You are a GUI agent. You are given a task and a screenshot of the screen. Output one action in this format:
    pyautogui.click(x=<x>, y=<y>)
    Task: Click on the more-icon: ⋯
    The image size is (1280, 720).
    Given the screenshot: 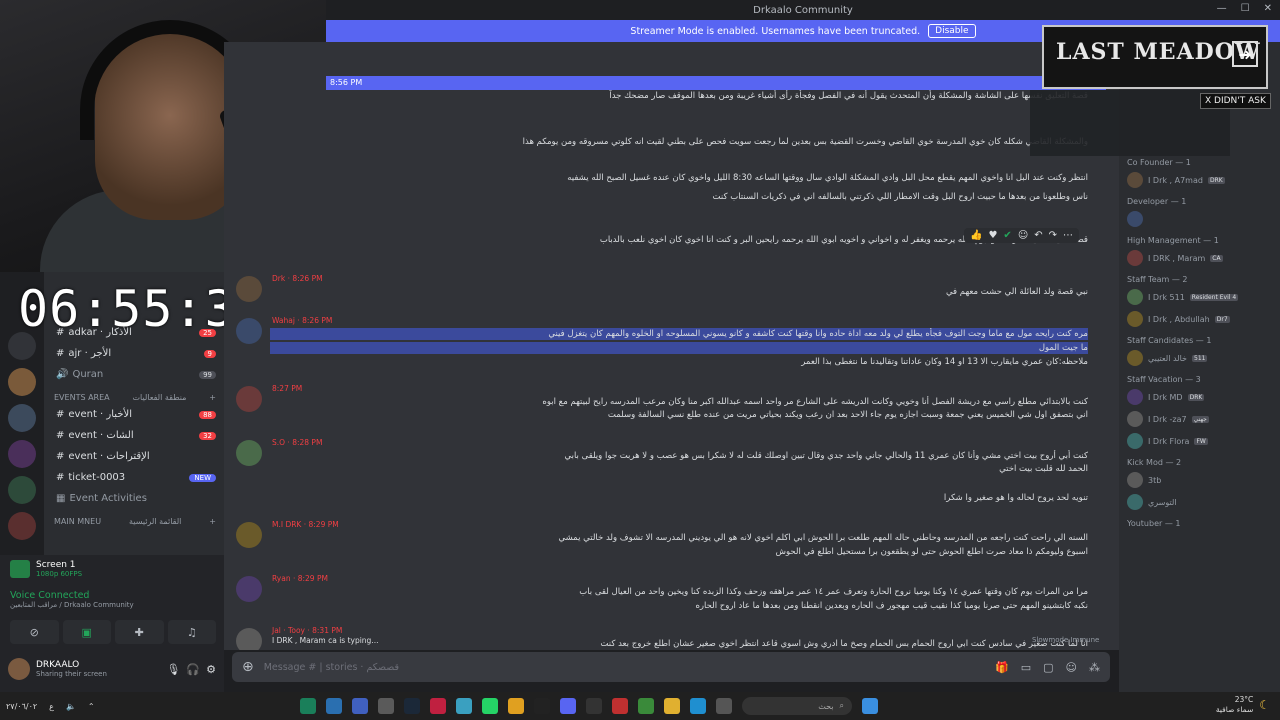 What is the action you would take?
    pyautogui.click(x=1068, y=235)
    